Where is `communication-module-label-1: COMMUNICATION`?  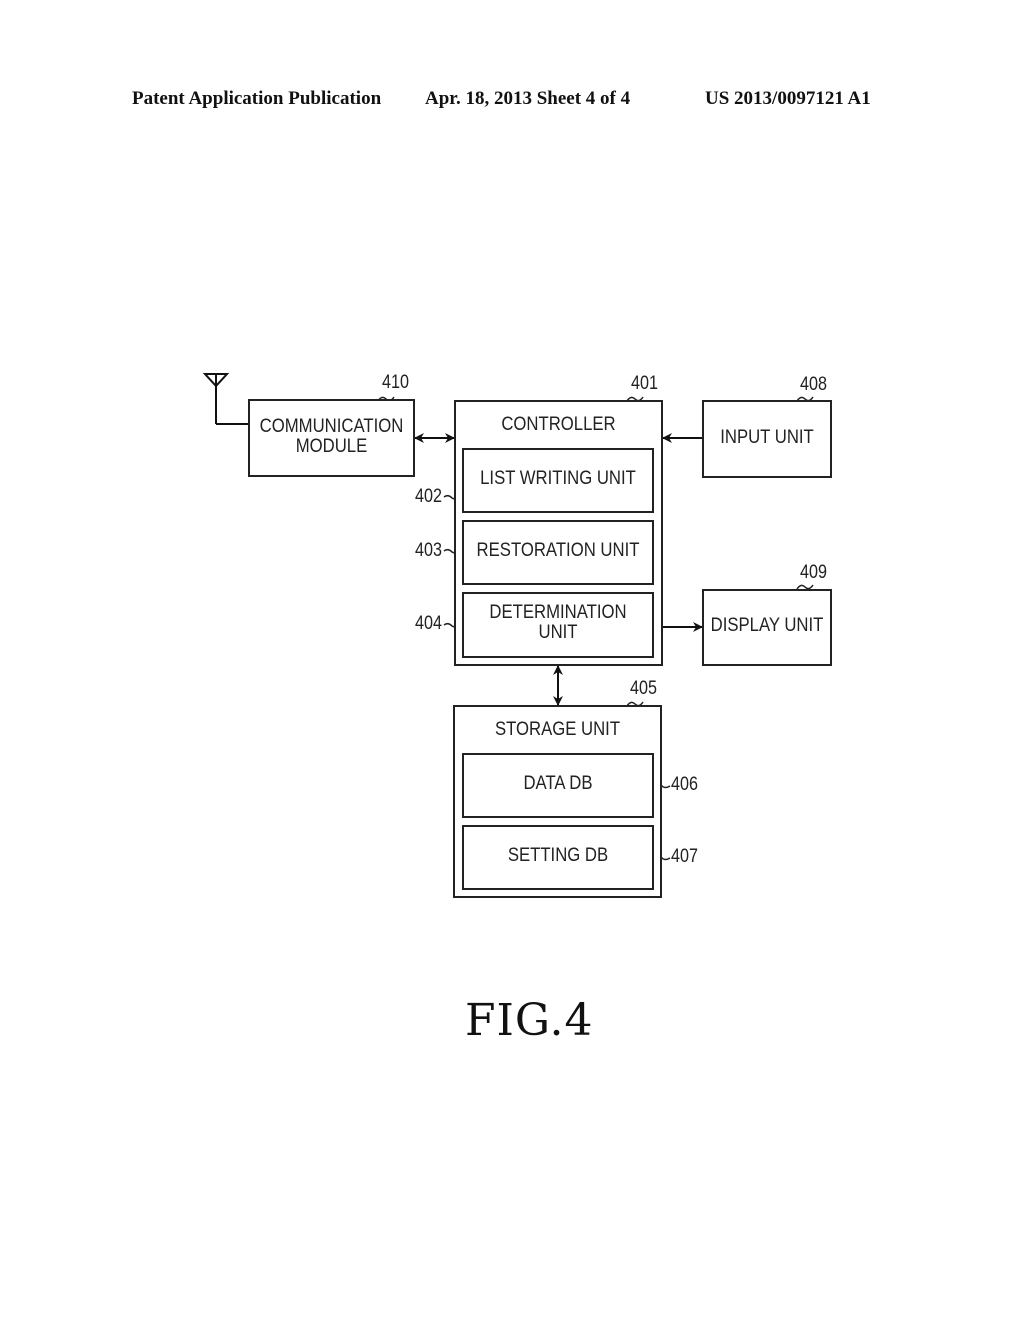
communication-module-label-1: COMMUNICATION is located at coordinates (331, 426).